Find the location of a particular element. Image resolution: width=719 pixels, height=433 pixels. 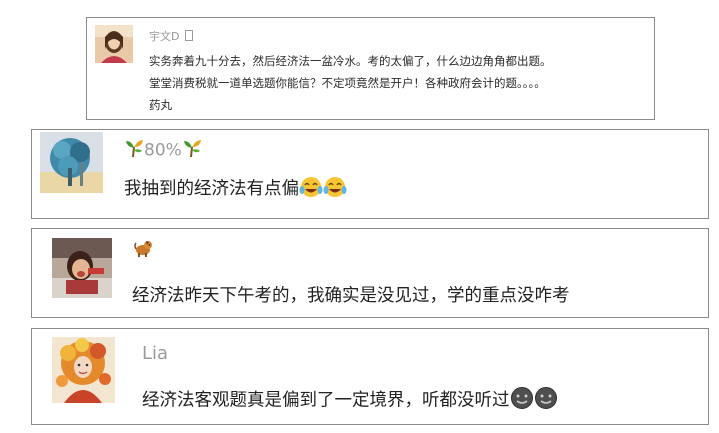

username: 80% is located at coordinates (163, 150).